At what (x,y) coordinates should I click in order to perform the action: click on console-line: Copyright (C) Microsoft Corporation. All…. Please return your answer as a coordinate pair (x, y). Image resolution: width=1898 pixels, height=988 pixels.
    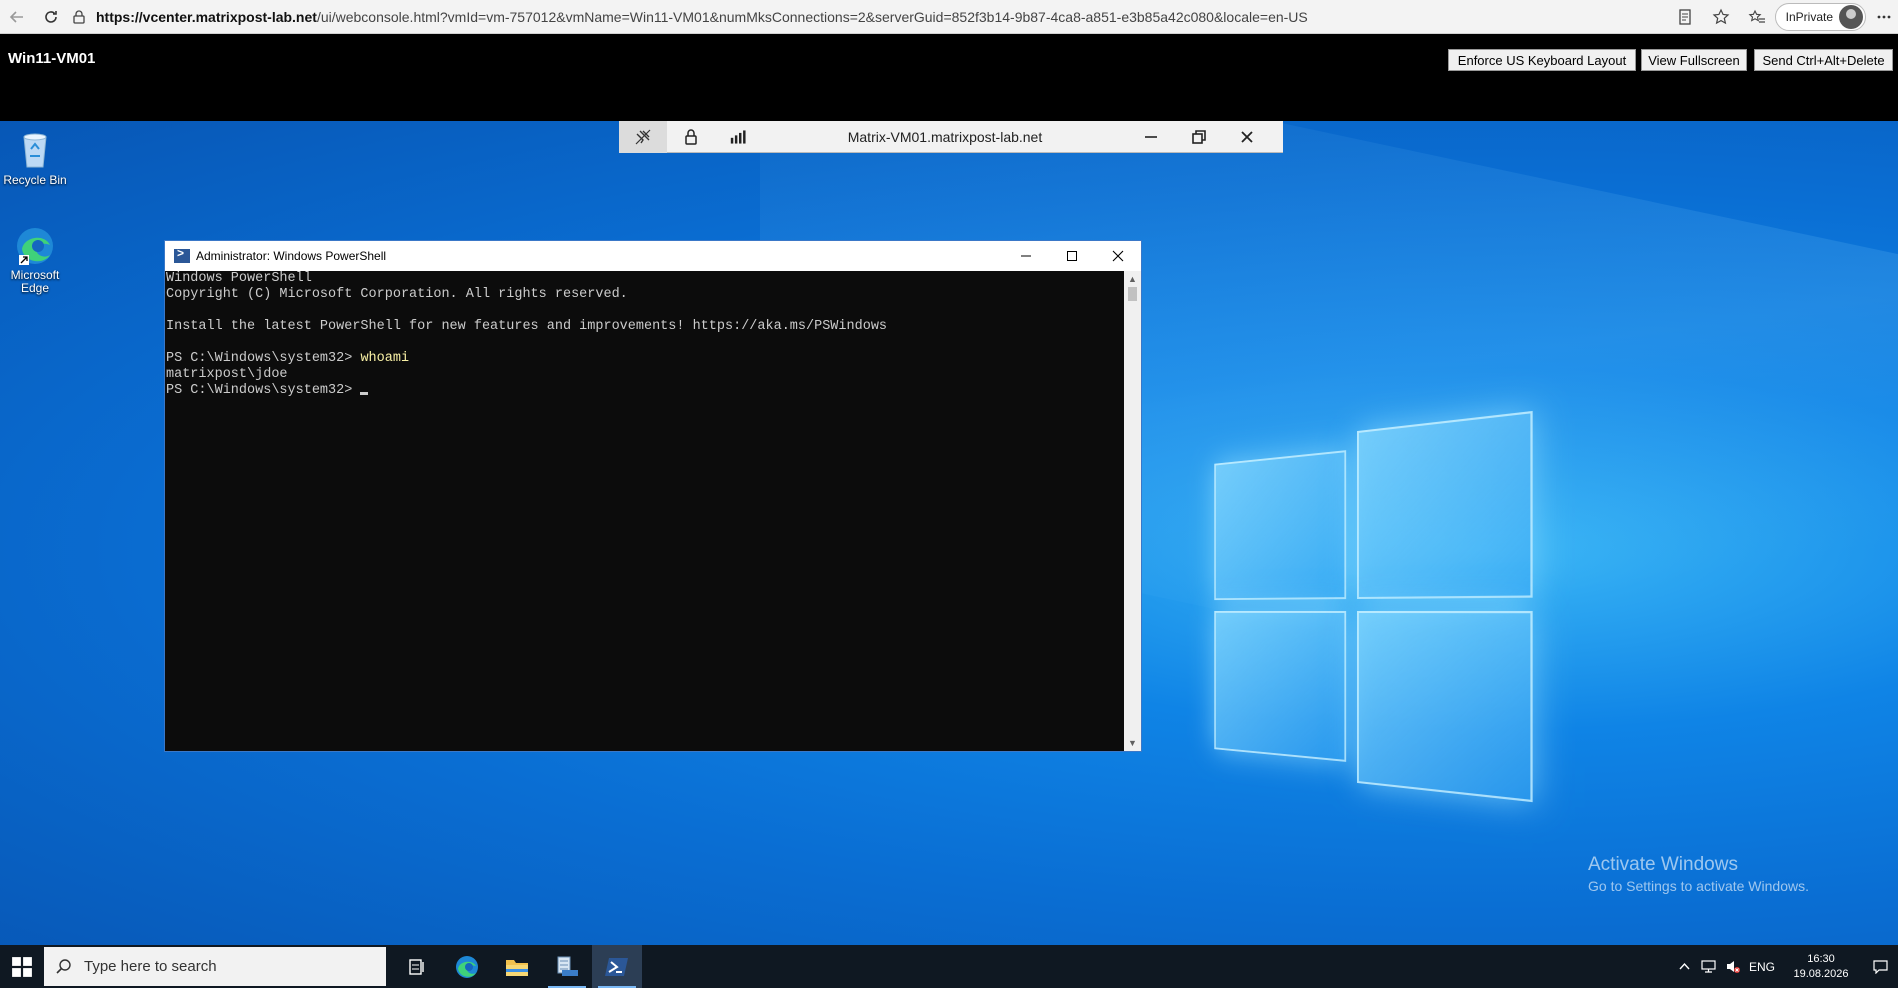
    Looking at the image, I should click on (644, 295).